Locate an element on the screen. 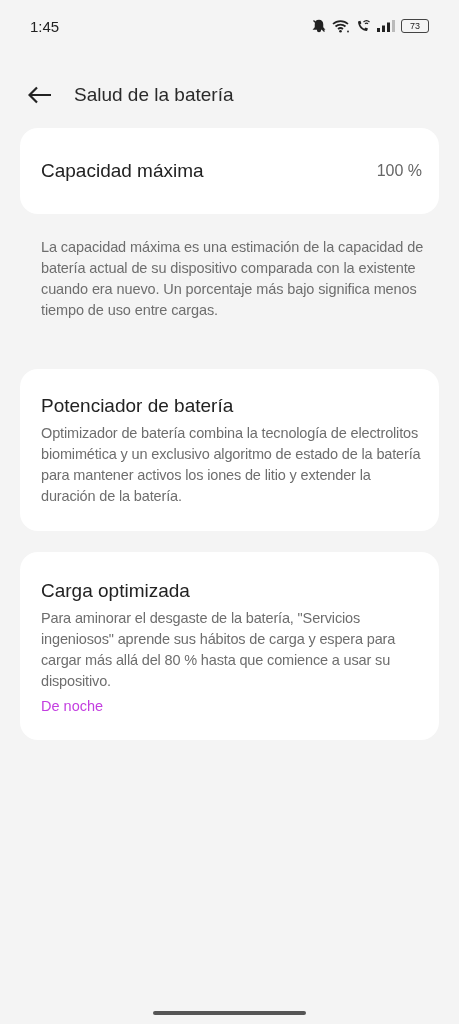  capacity-value: 100 % is located at coordinates (399, 171).